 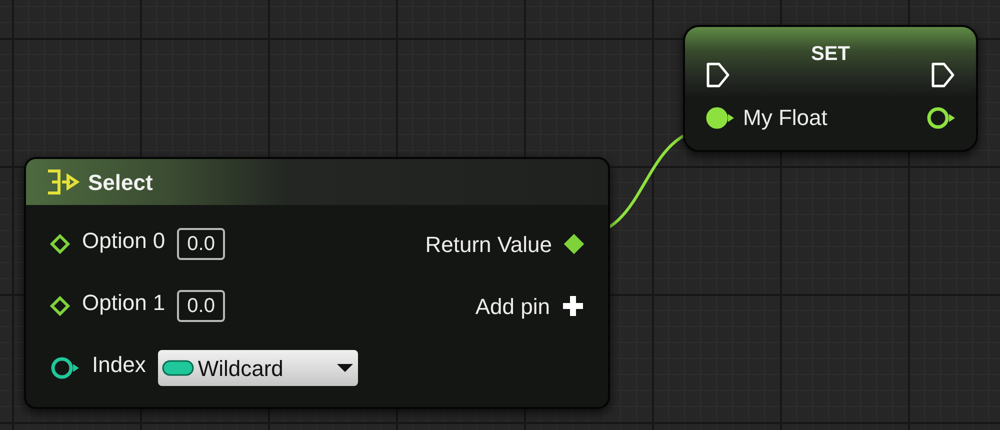 I want to click on type-pill-icon, so click(x=178, y=368).